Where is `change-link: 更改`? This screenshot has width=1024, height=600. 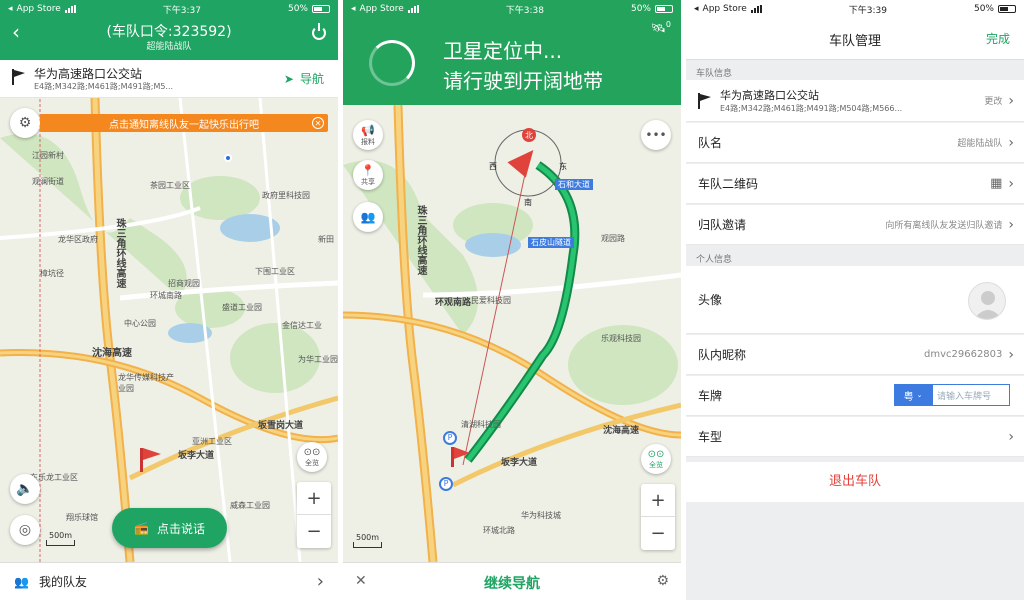
change-link: 更改 is located at coordinates (993, 100).